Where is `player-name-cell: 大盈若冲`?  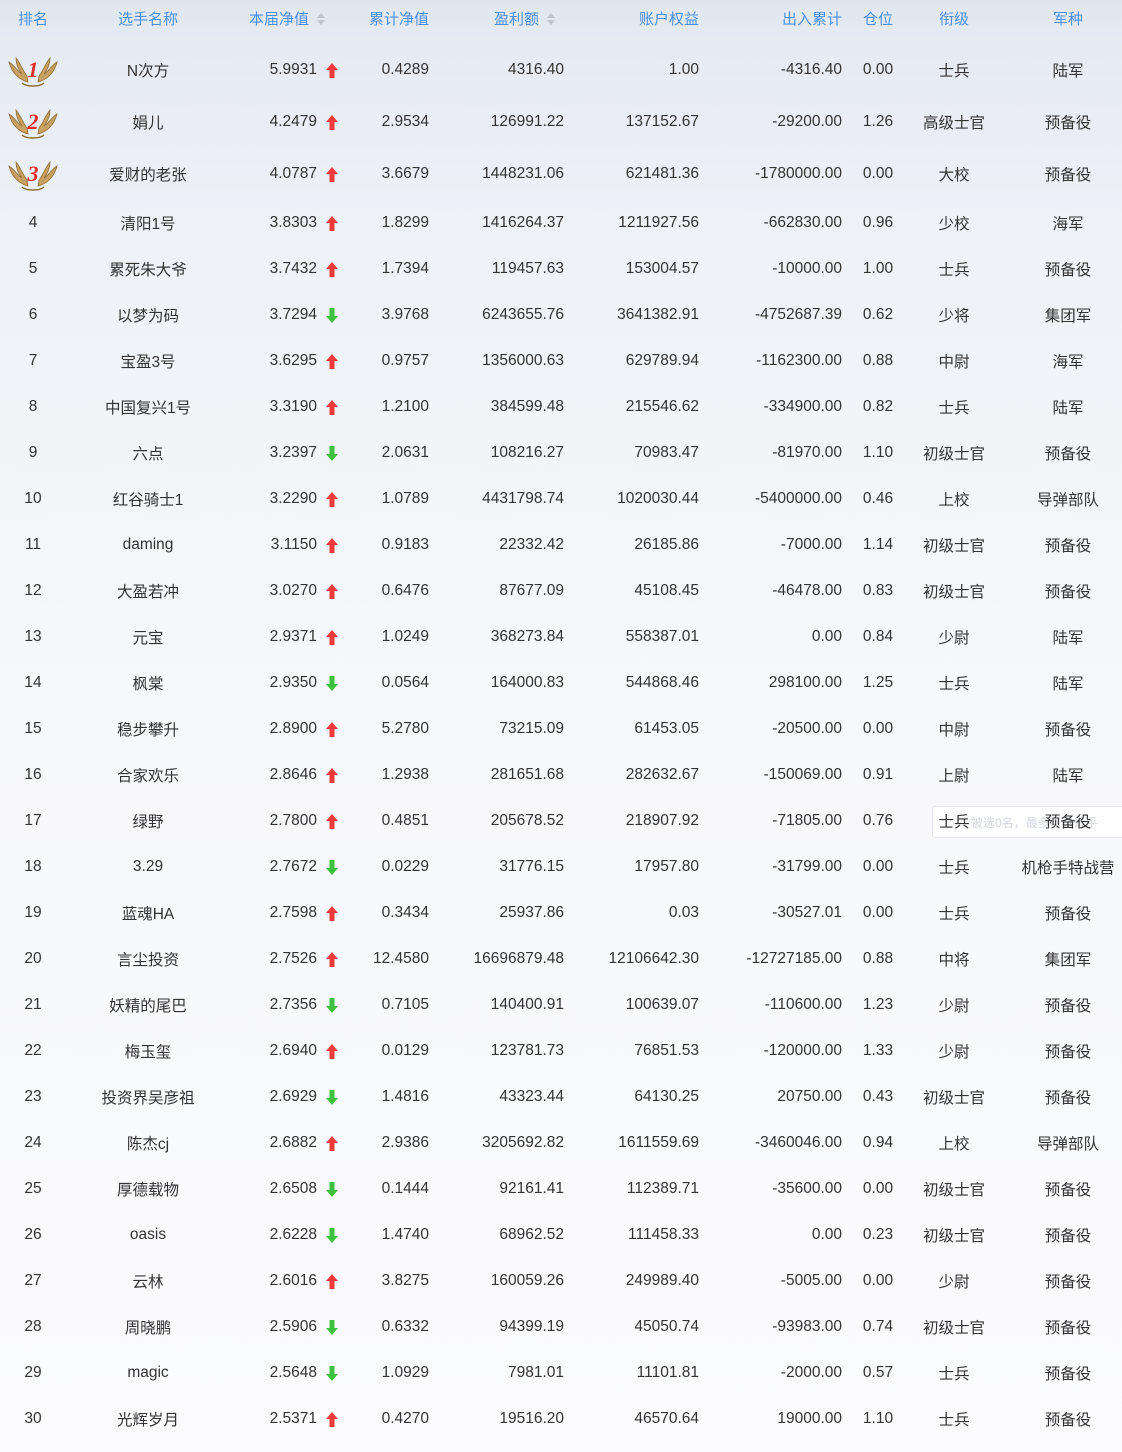
player-name-cell: 大盈若冲 is located at coordinates (148, 591).